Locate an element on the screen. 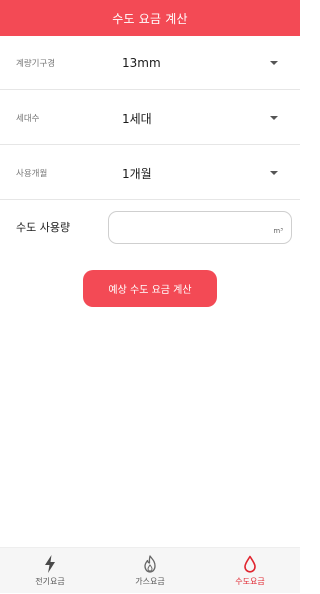 This screenshot has height=594, width=320. flame-icon is located at coordinates (150, 564).